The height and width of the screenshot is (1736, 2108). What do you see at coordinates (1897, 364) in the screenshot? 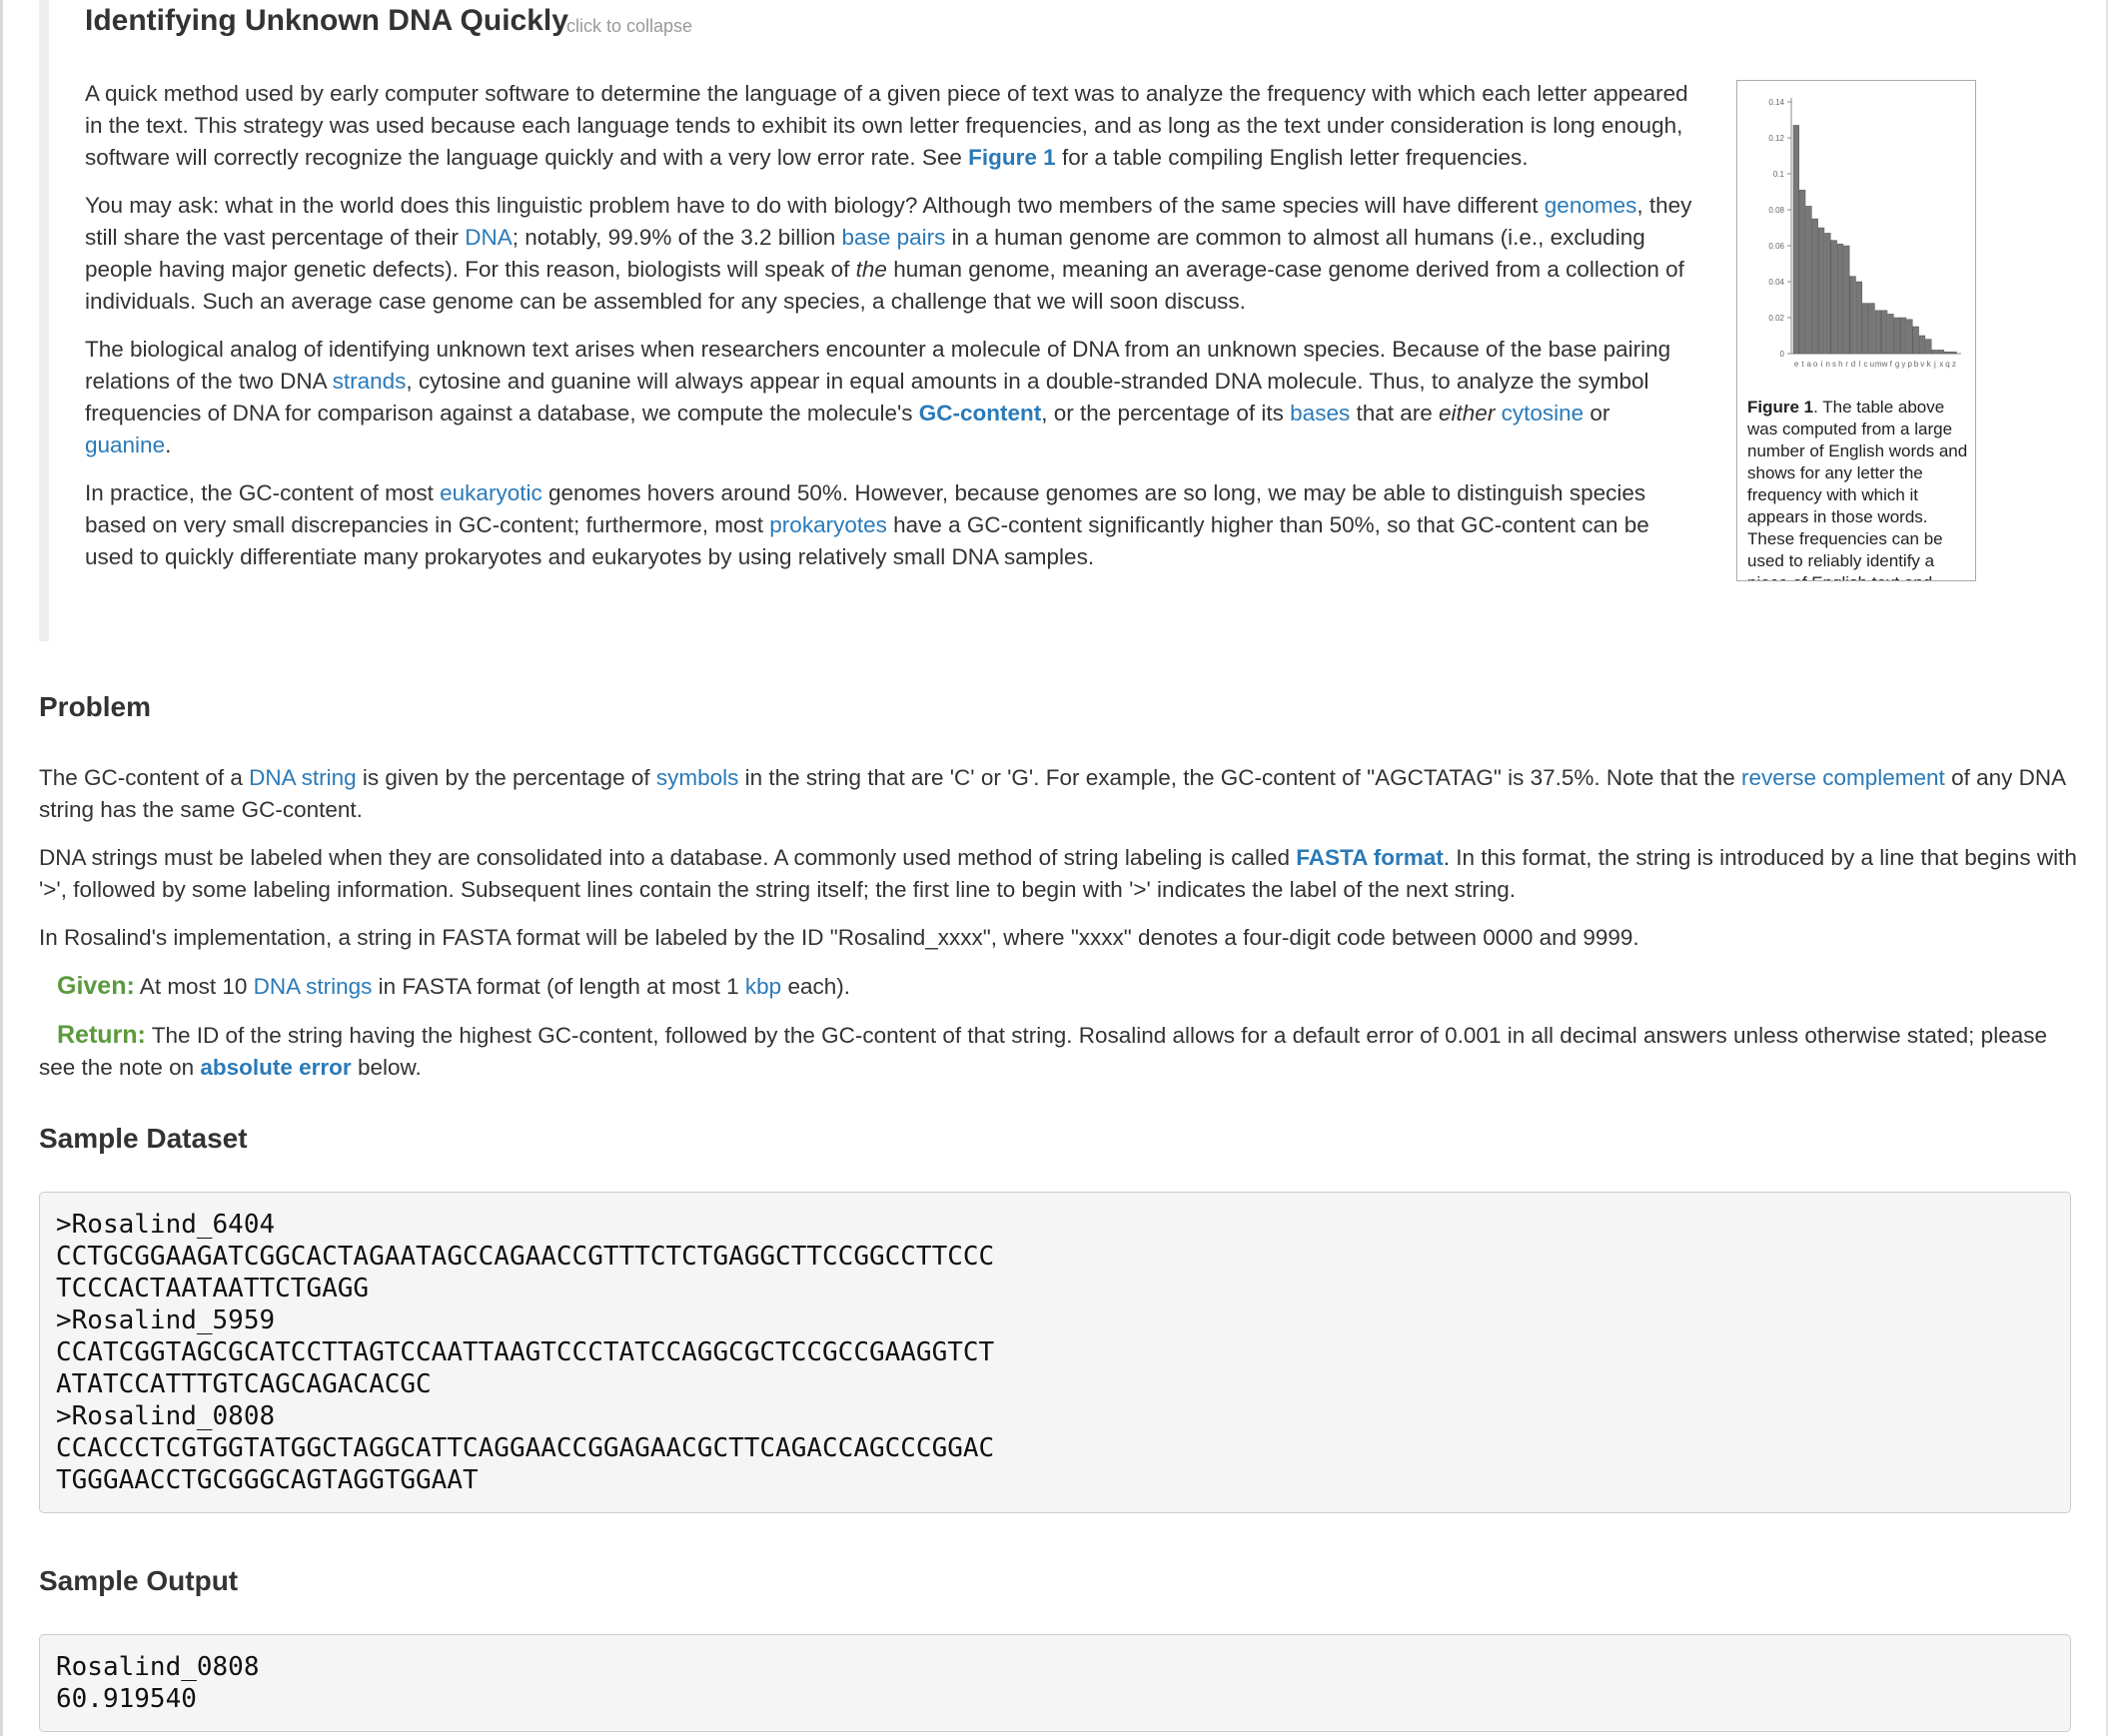
I see `x-tick-label: g` at bounding box center [1897, 364].